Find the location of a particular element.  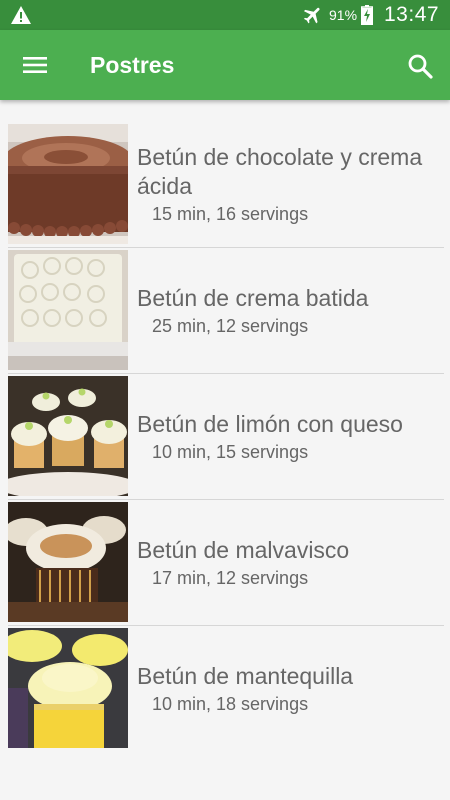

airplane-icon is located at coordinates (311, 15).